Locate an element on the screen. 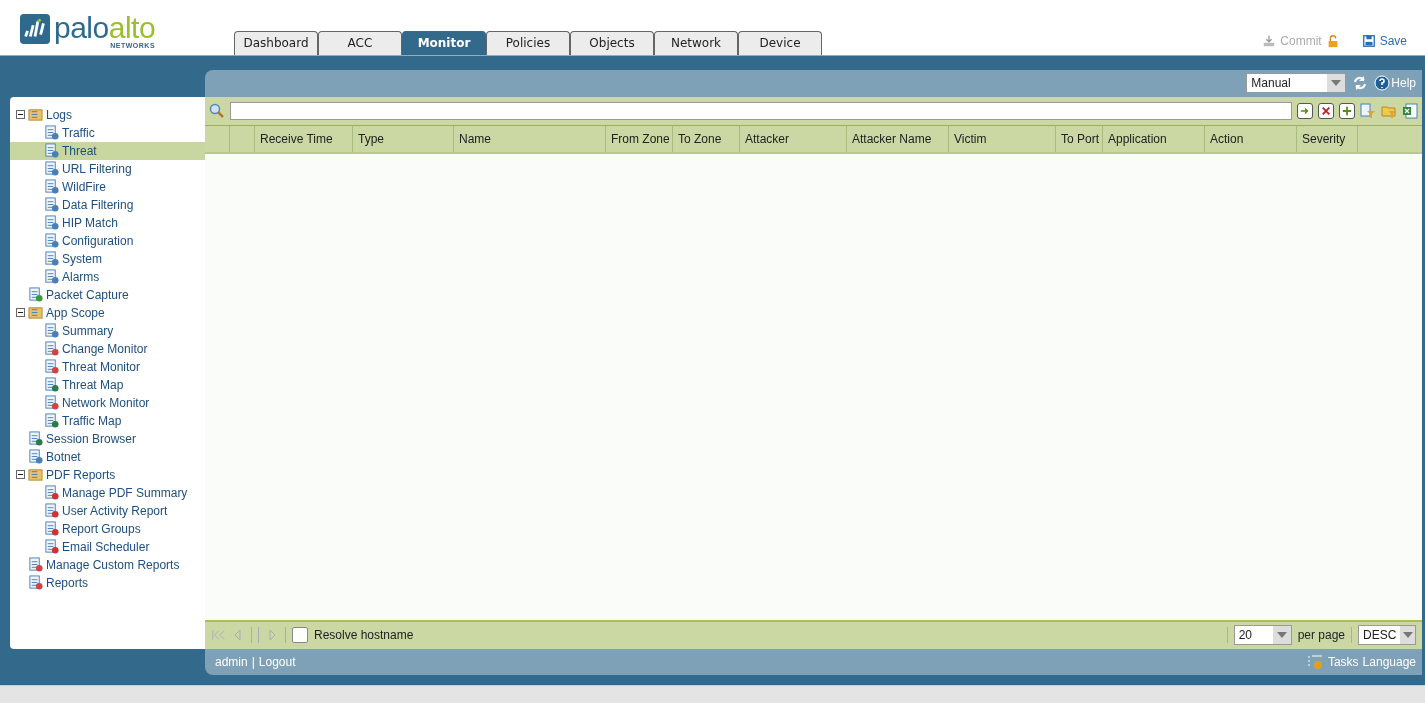 Image resolution: width=1425 pixels, height=703 pixels. nav-tab: ACC is located at coordinates (360, 42).